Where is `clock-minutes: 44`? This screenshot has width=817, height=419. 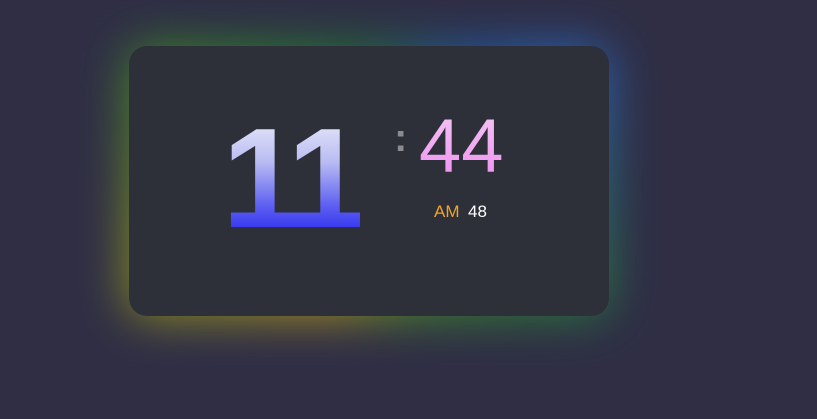
clock-minutes: 44 is located at coordinates (461, 146).